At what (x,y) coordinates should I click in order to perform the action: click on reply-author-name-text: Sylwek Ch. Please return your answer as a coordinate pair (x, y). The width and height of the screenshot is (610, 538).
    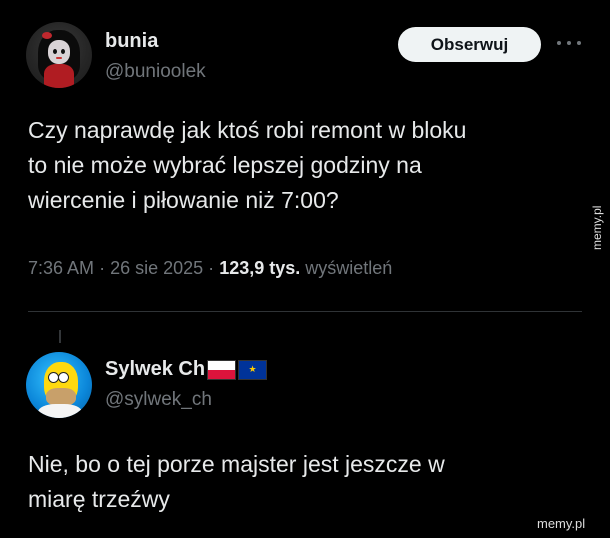
    Looking at the image, I should click on (155, 369).